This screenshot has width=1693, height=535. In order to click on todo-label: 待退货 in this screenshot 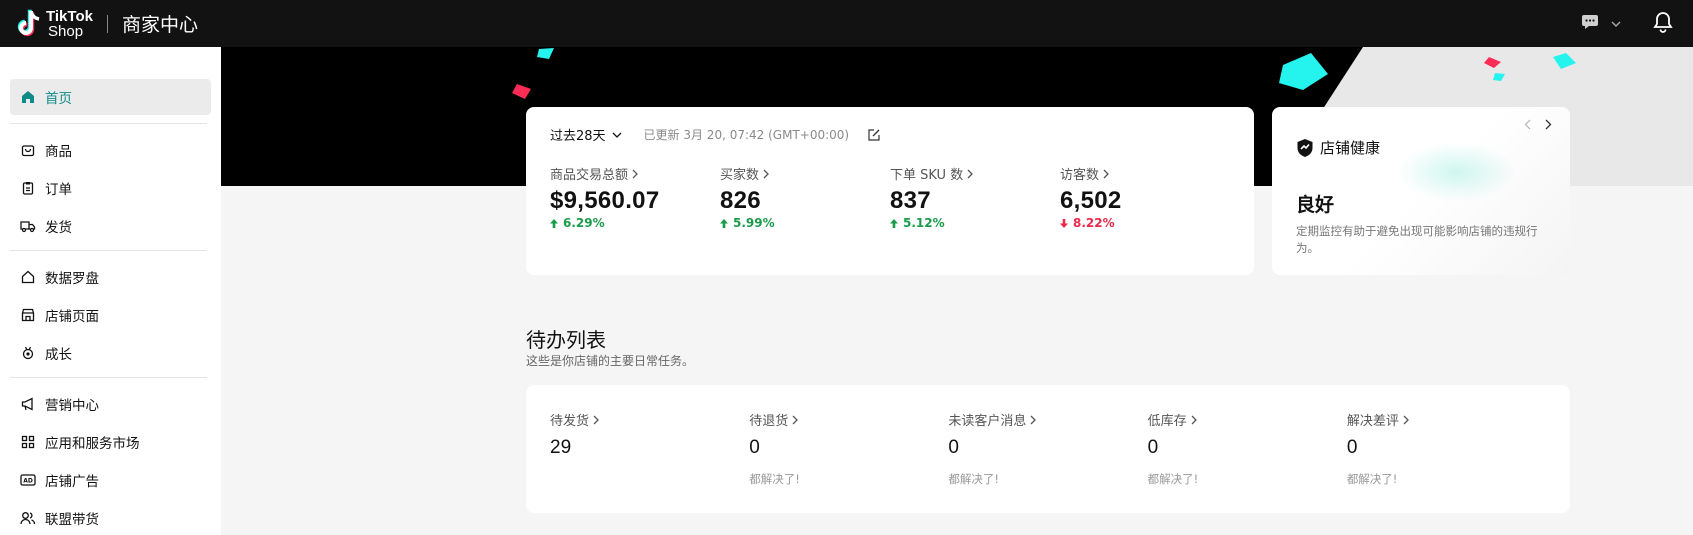, I will do `click(769, 421)`.